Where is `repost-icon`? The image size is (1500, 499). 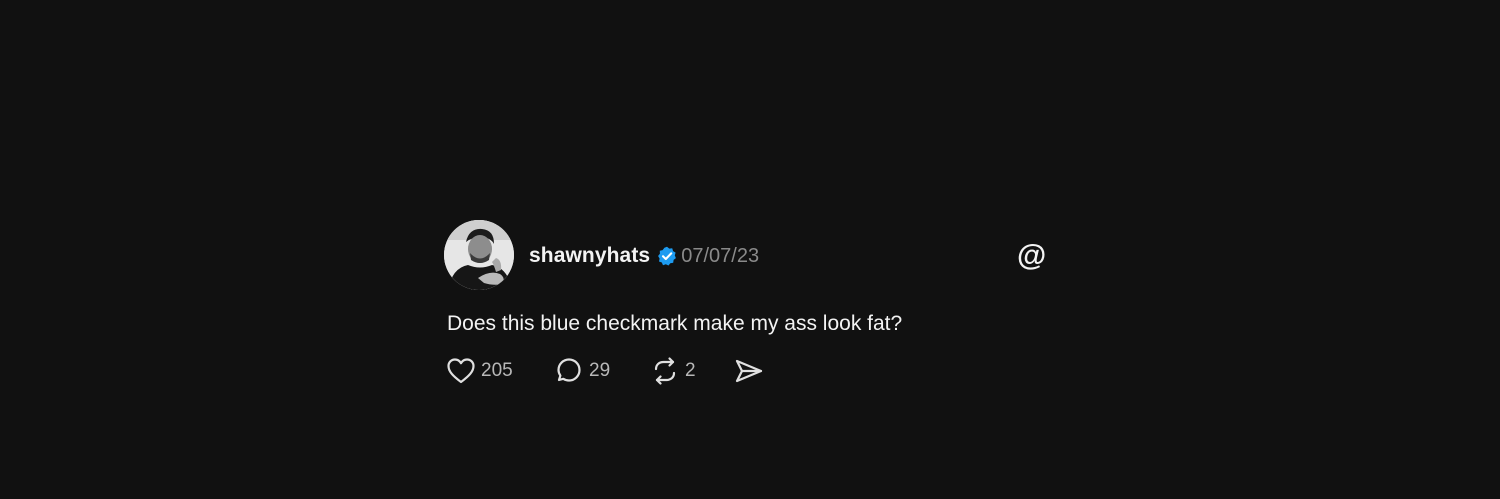 repost-icon is located at coordinates (665, 371).